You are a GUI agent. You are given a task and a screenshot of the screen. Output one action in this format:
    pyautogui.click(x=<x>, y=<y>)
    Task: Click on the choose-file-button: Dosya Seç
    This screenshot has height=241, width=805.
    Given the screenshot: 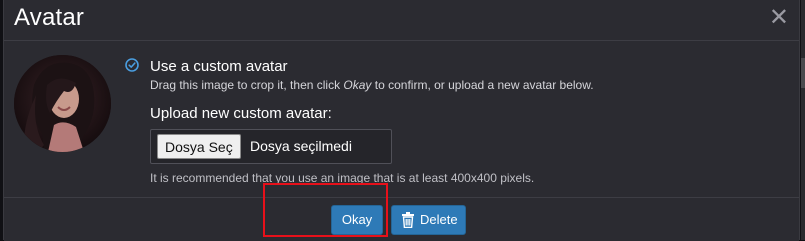 What is the action you would take?
    pyautogui.click(x=199, y=146)
    